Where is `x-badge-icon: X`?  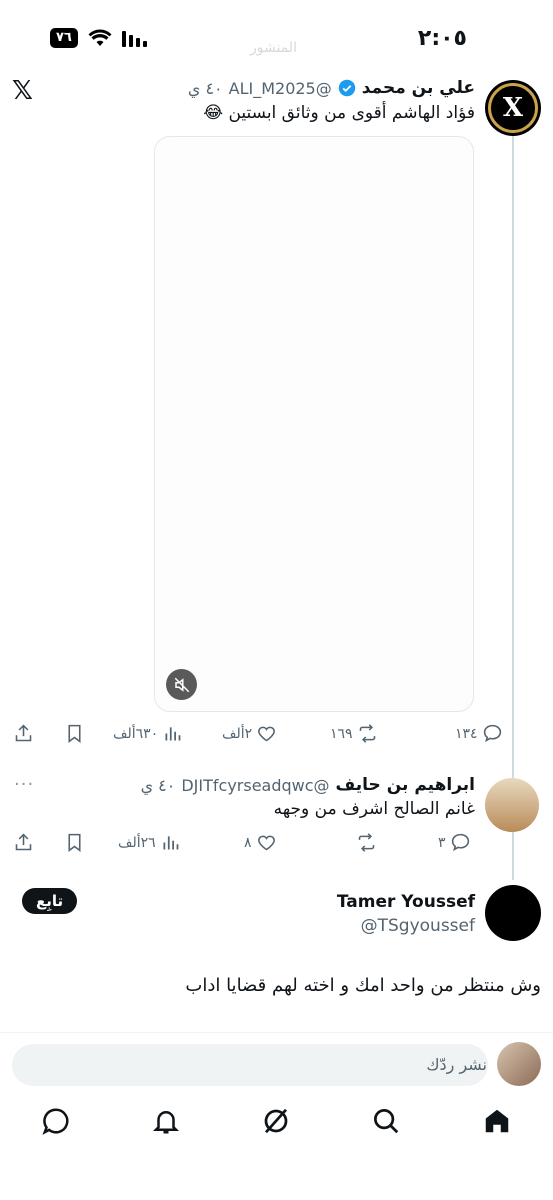 x-badge-icon: X is located at coordinates (513, 108).